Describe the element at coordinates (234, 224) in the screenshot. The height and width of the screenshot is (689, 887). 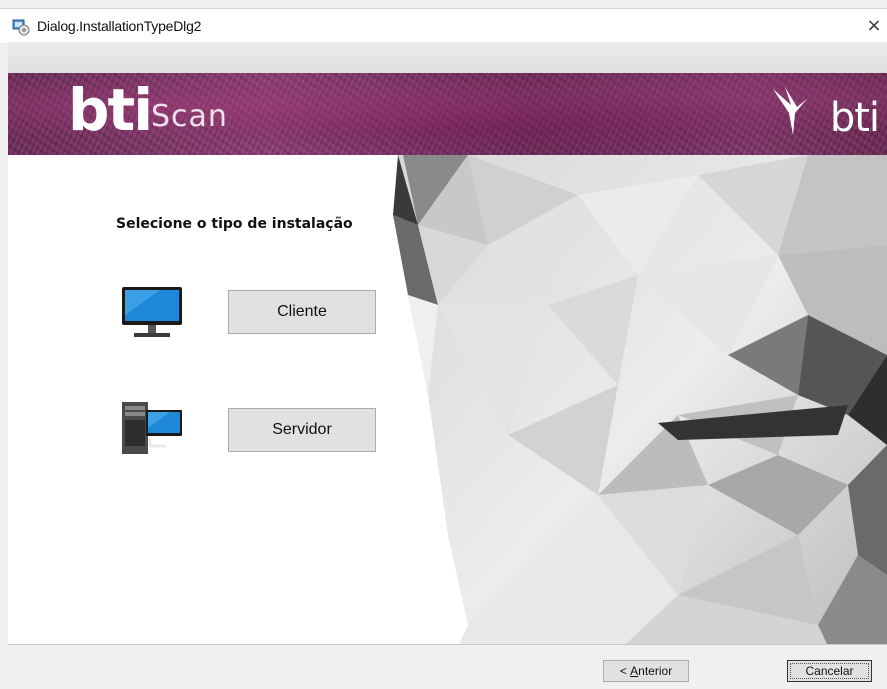
I see `page-heading: Selecione o tipo de instalação` at that location.